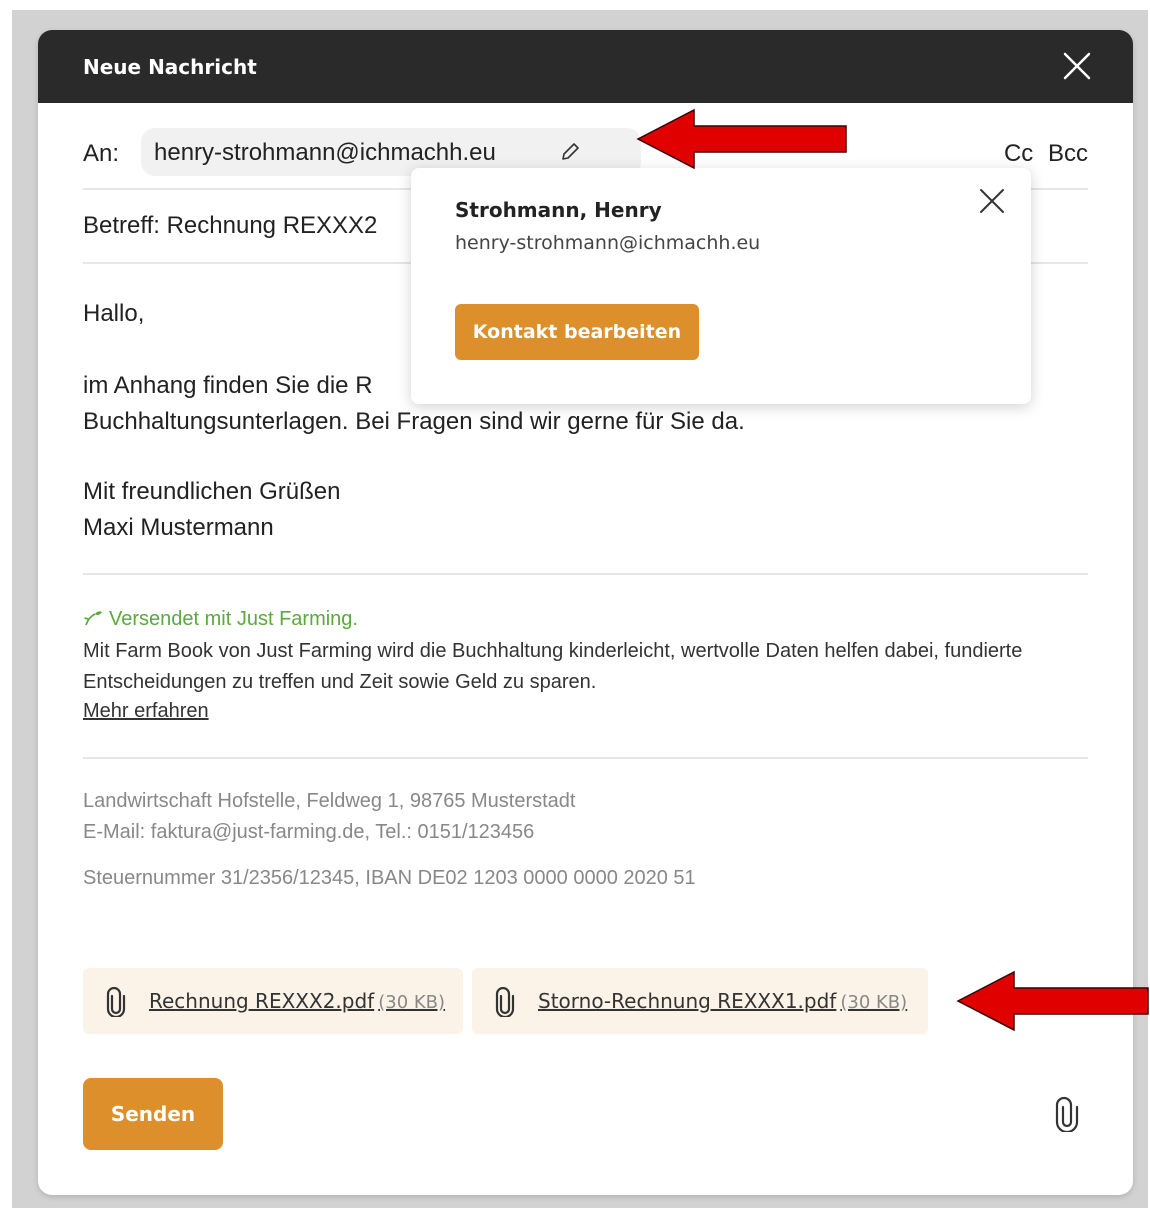 The image size is (1150, 1208). Describe the element at coordinates (585, 66) in the screenshot. I see `dialog-header: Neue Nachricht` at that location.